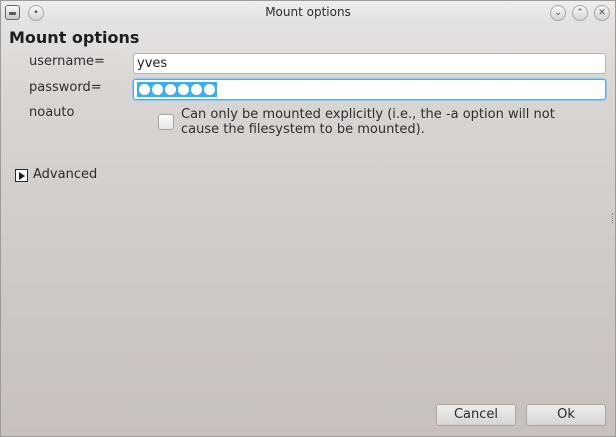  Describe the element at coordinates (369, 89) in the screenshot. I see `password-field` at that location.